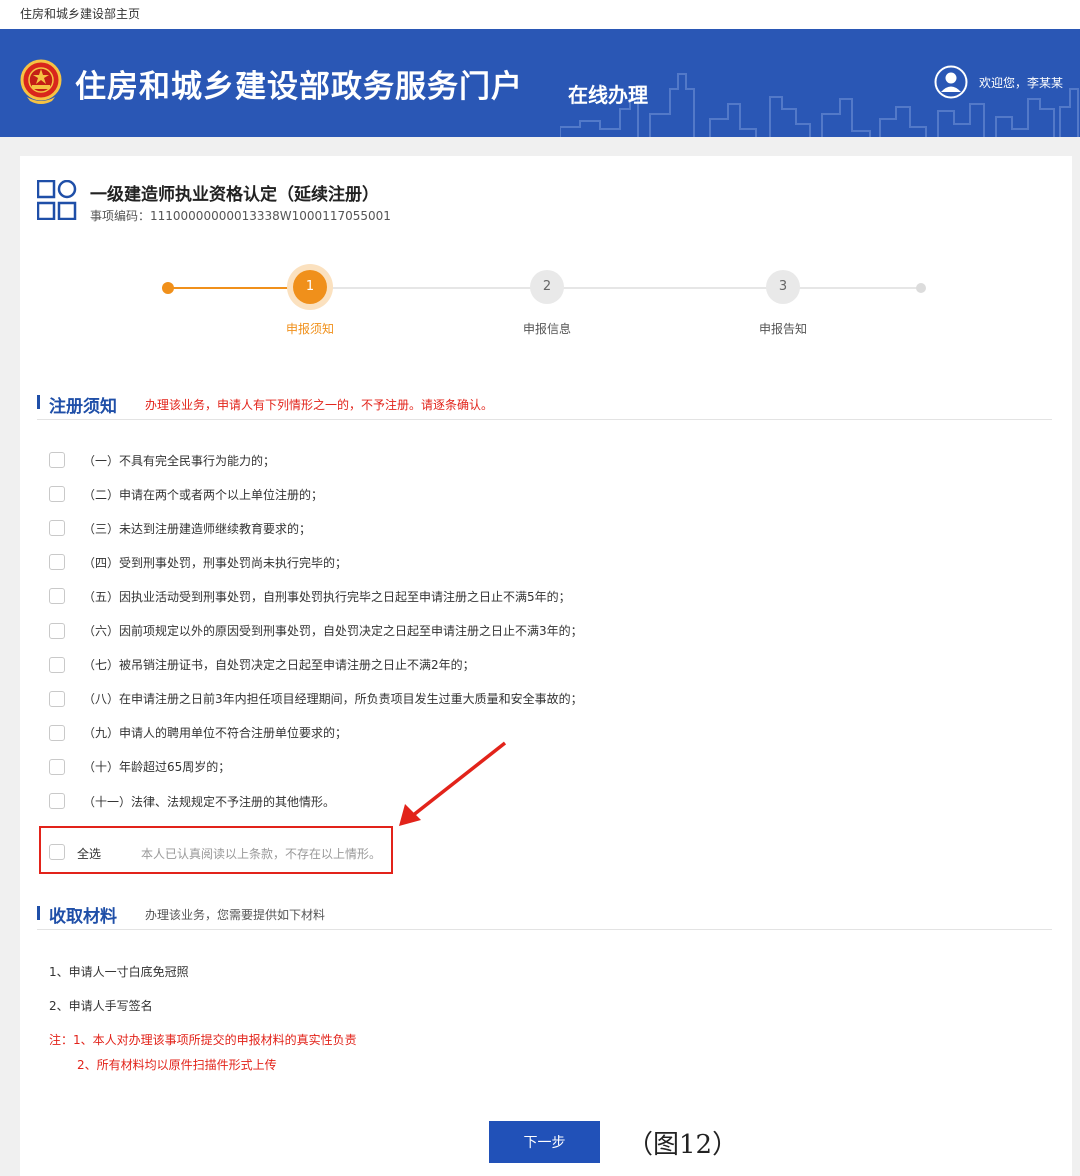 The image size is (1080, 1176). What do you see at coordinates (951, 82) in the screenshot?
I see `user-avatar-icon` at bounding box center [951, 82].